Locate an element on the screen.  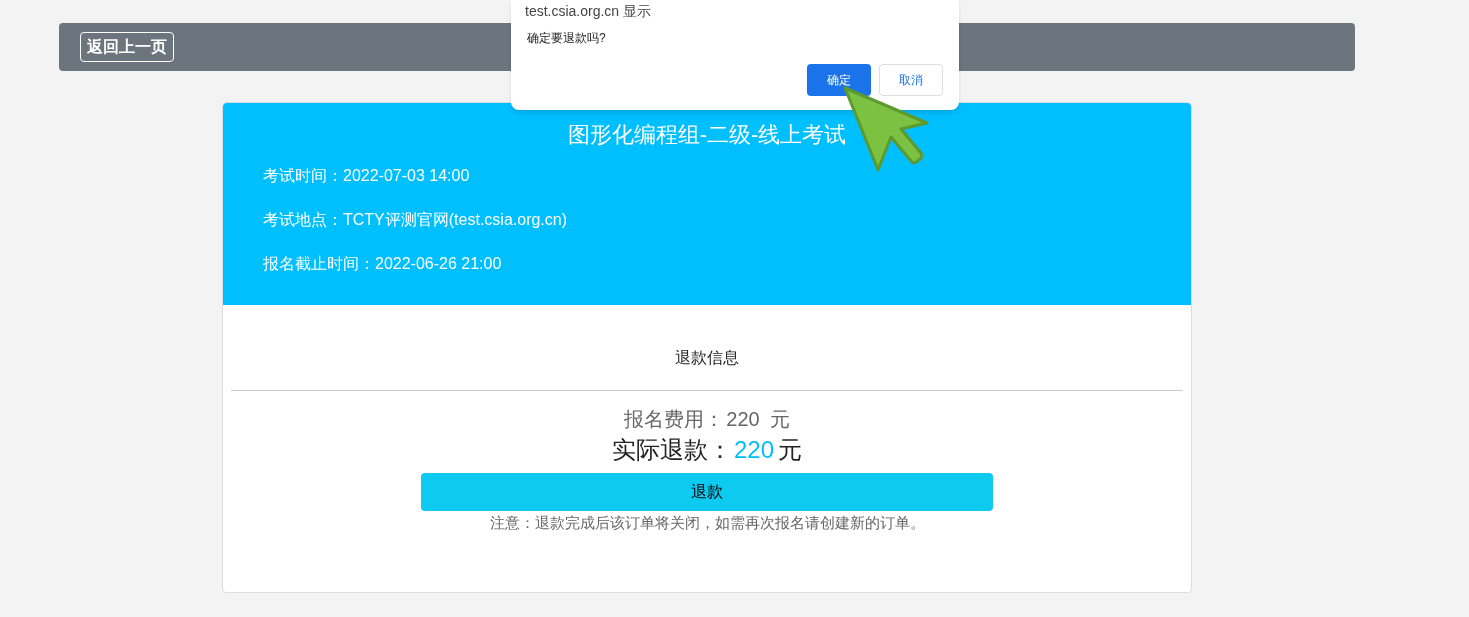
fee-unit: 元 is located at coordinates (779, 419).